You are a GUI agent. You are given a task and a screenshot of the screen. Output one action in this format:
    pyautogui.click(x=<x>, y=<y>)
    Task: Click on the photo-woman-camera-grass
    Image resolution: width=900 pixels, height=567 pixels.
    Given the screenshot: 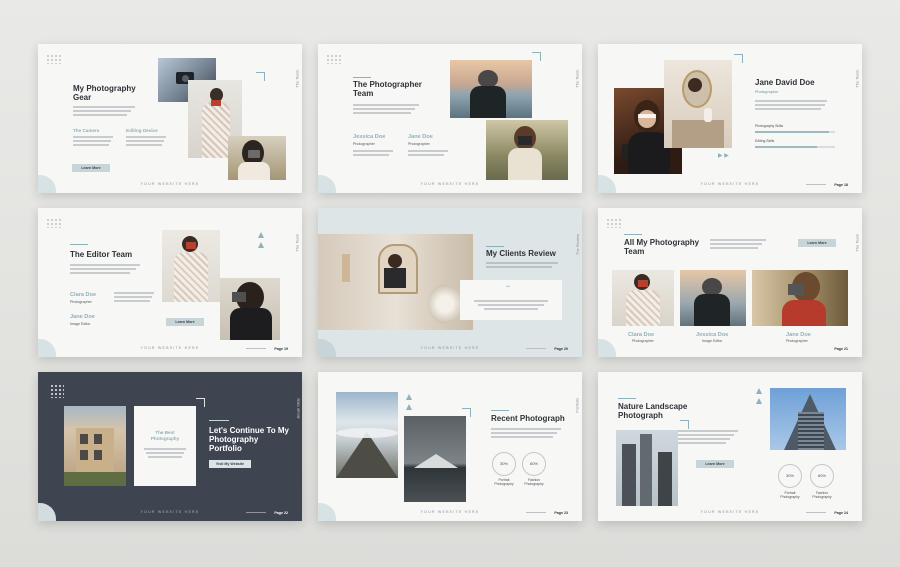 What is the action you would take?
    pyautogui.click(x=527, y=150)
    